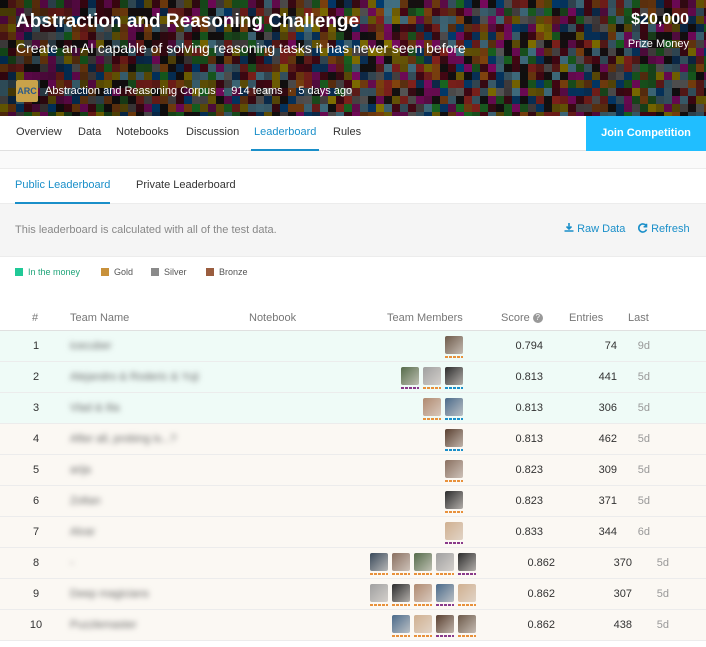  Describe the element at coordinates (47, 272) in the screenshot. I see `legend-in-the-money: In the money` at that location.